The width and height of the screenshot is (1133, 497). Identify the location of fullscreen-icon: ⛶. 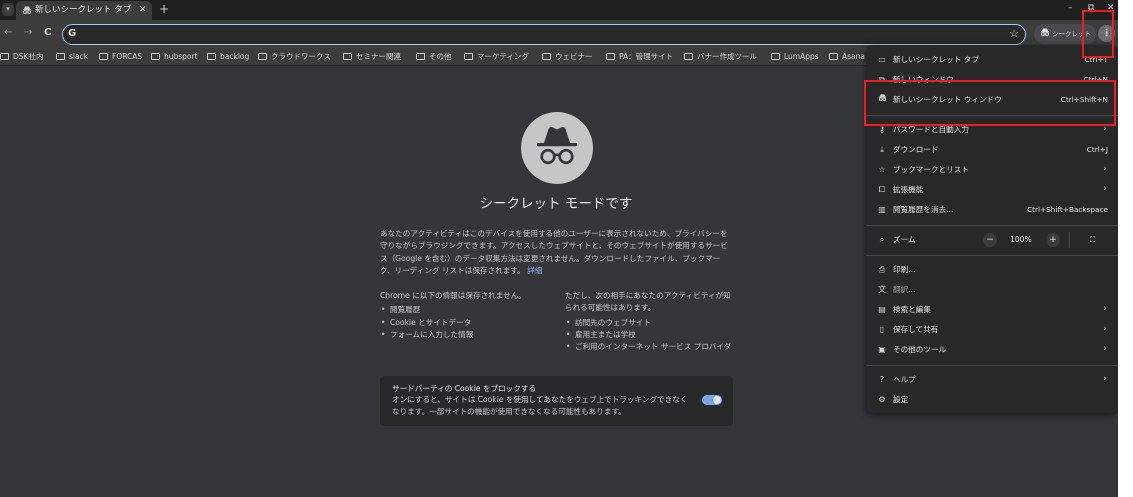
(1092, 240).